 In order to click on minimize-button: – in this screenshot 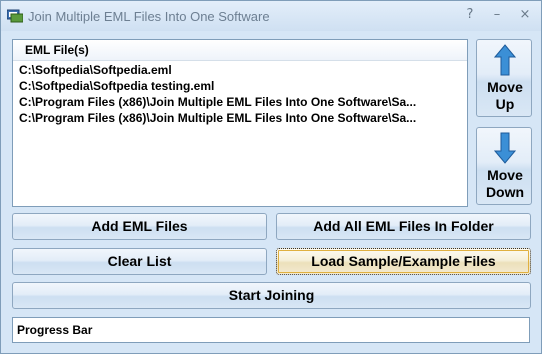, I will do `click(497, 15)`.